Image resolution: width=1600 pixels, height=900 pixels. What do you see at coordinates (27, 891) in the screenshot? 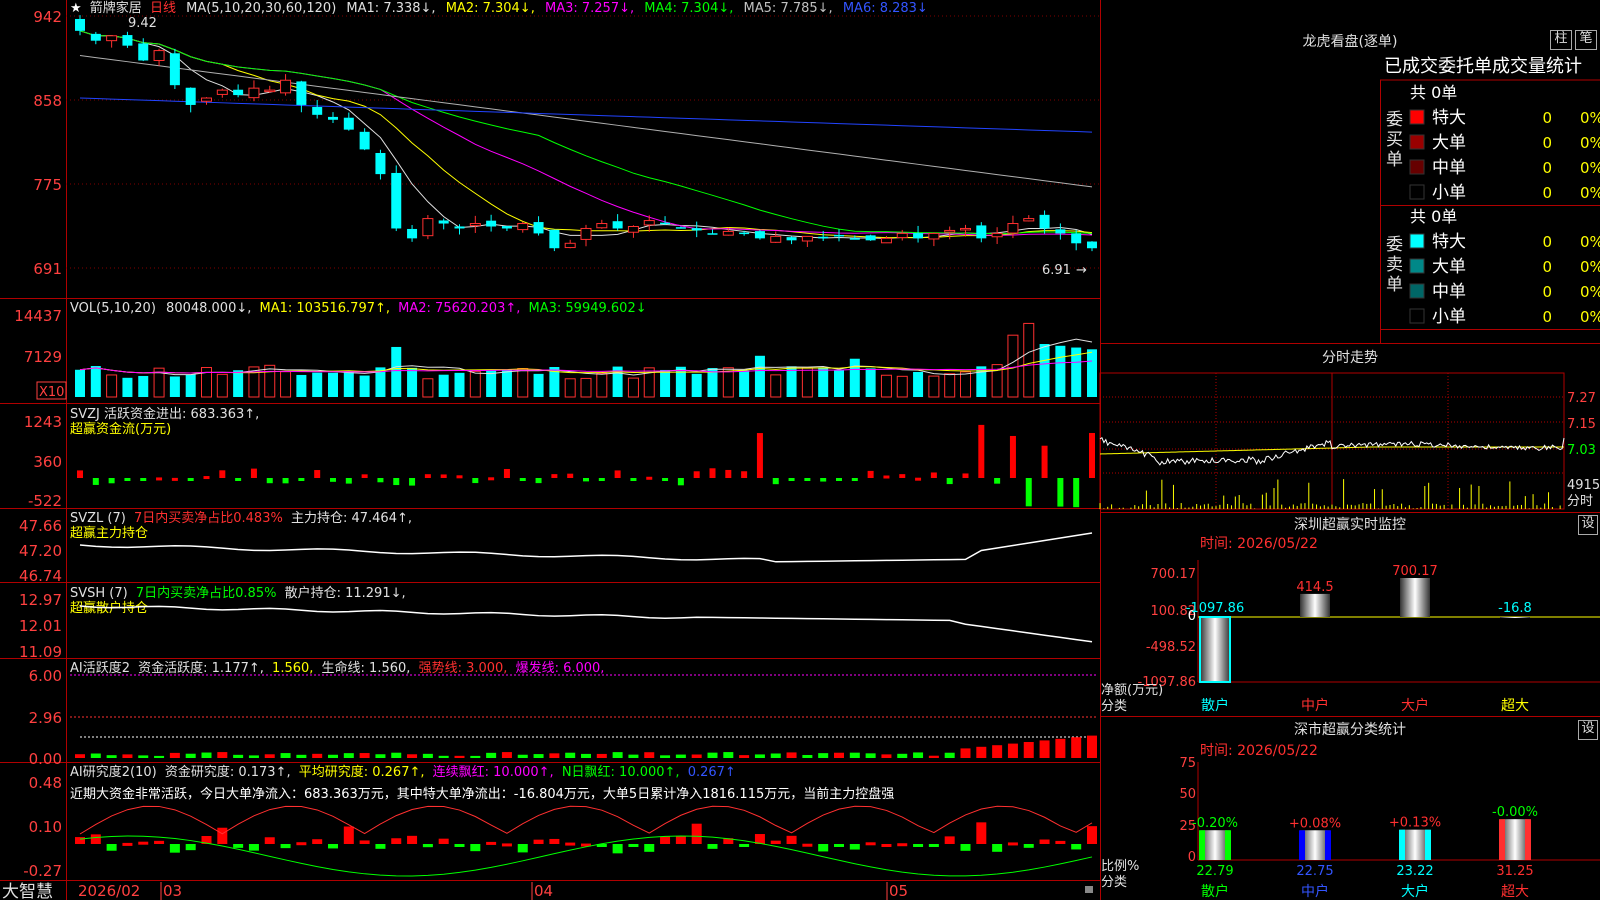
I see `brand-logo: 大智慧` at bounding box center [27, 891].